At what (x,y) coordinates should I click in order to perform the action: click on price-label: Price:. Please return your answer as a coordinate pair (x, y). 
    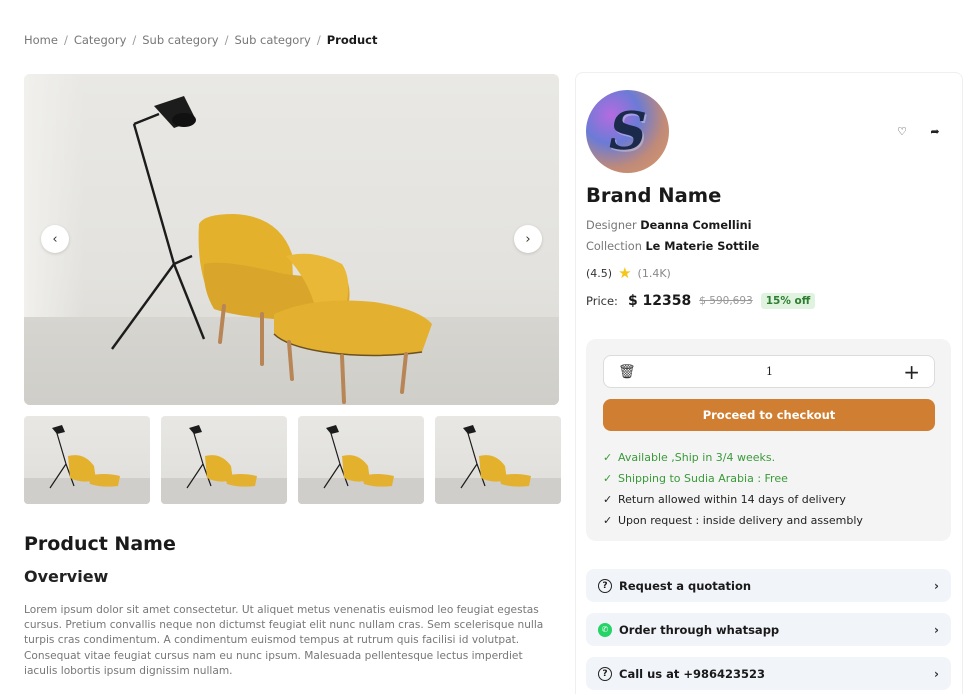
    Looking at the image, I should click on (602, 301).